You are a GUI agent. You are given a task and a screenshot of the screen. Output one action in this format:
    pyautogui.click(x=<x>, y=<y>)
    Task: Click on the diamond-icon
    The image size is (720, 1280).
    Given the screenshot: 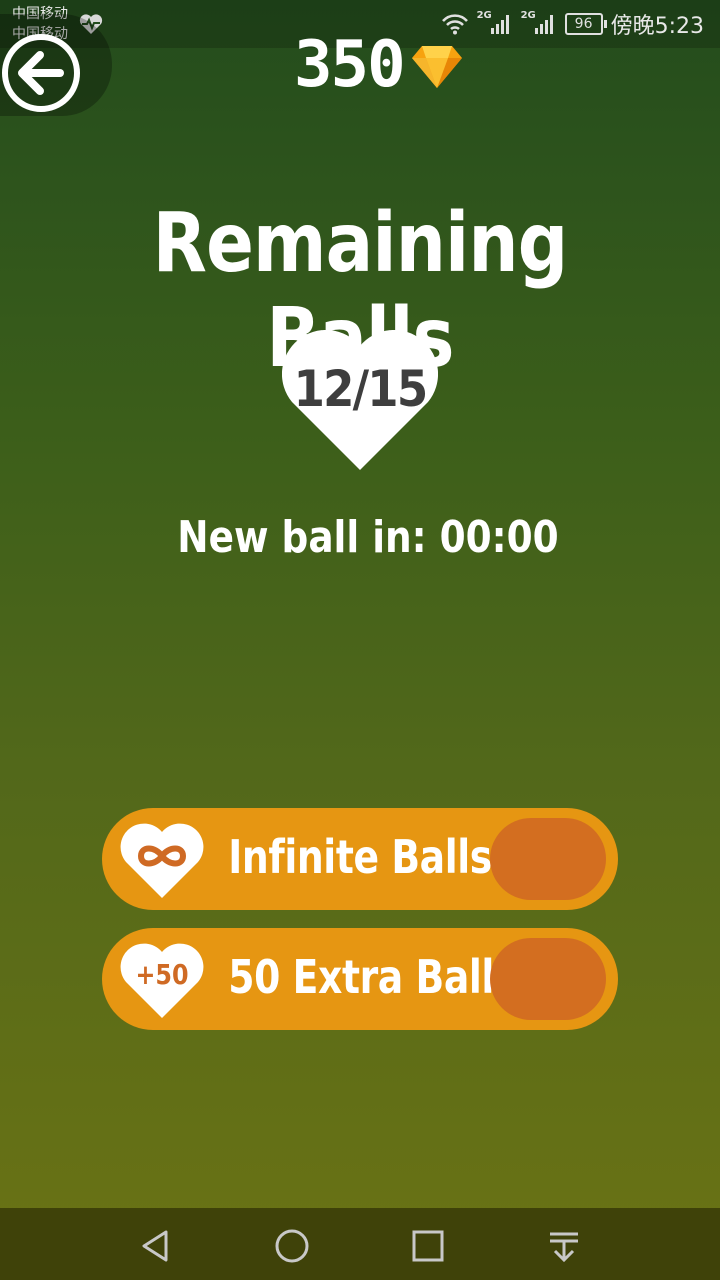 What is the action you would take?
    pyautogui.click(x=436, y=67)
    